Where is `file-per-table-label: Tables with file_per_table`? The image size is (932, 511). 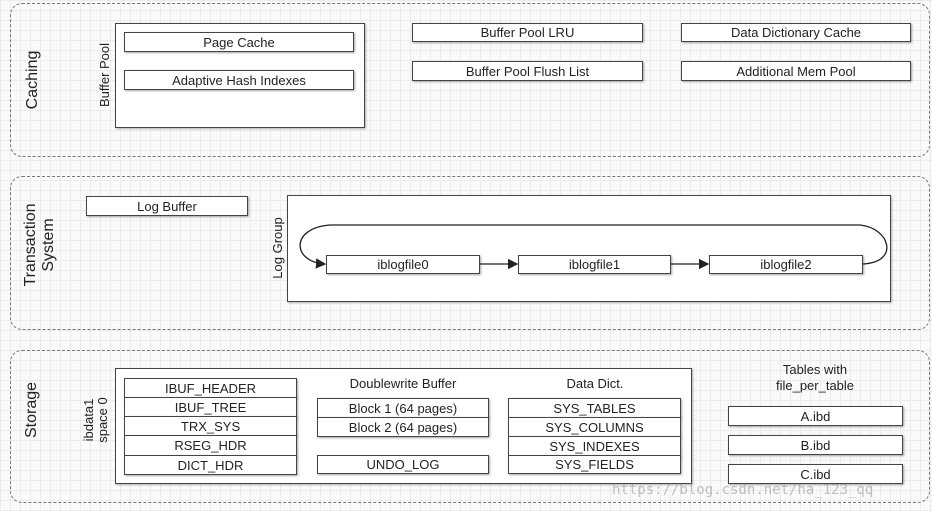
file-per-table-label: Tables with file_per_table is located at coordinates (815, 378).